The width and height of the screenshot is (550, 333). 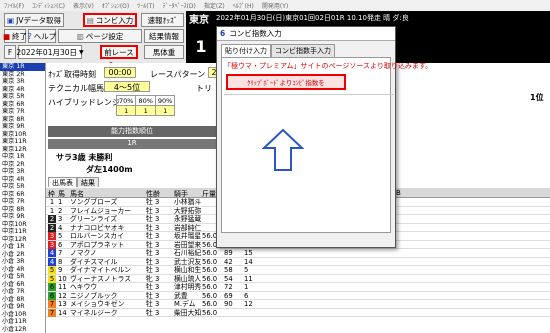 What do you see at coordinates (50, 52) in the screenshot?
I see `date-select: 2022年01月30日 ▼` at bounding box center [50, 52].